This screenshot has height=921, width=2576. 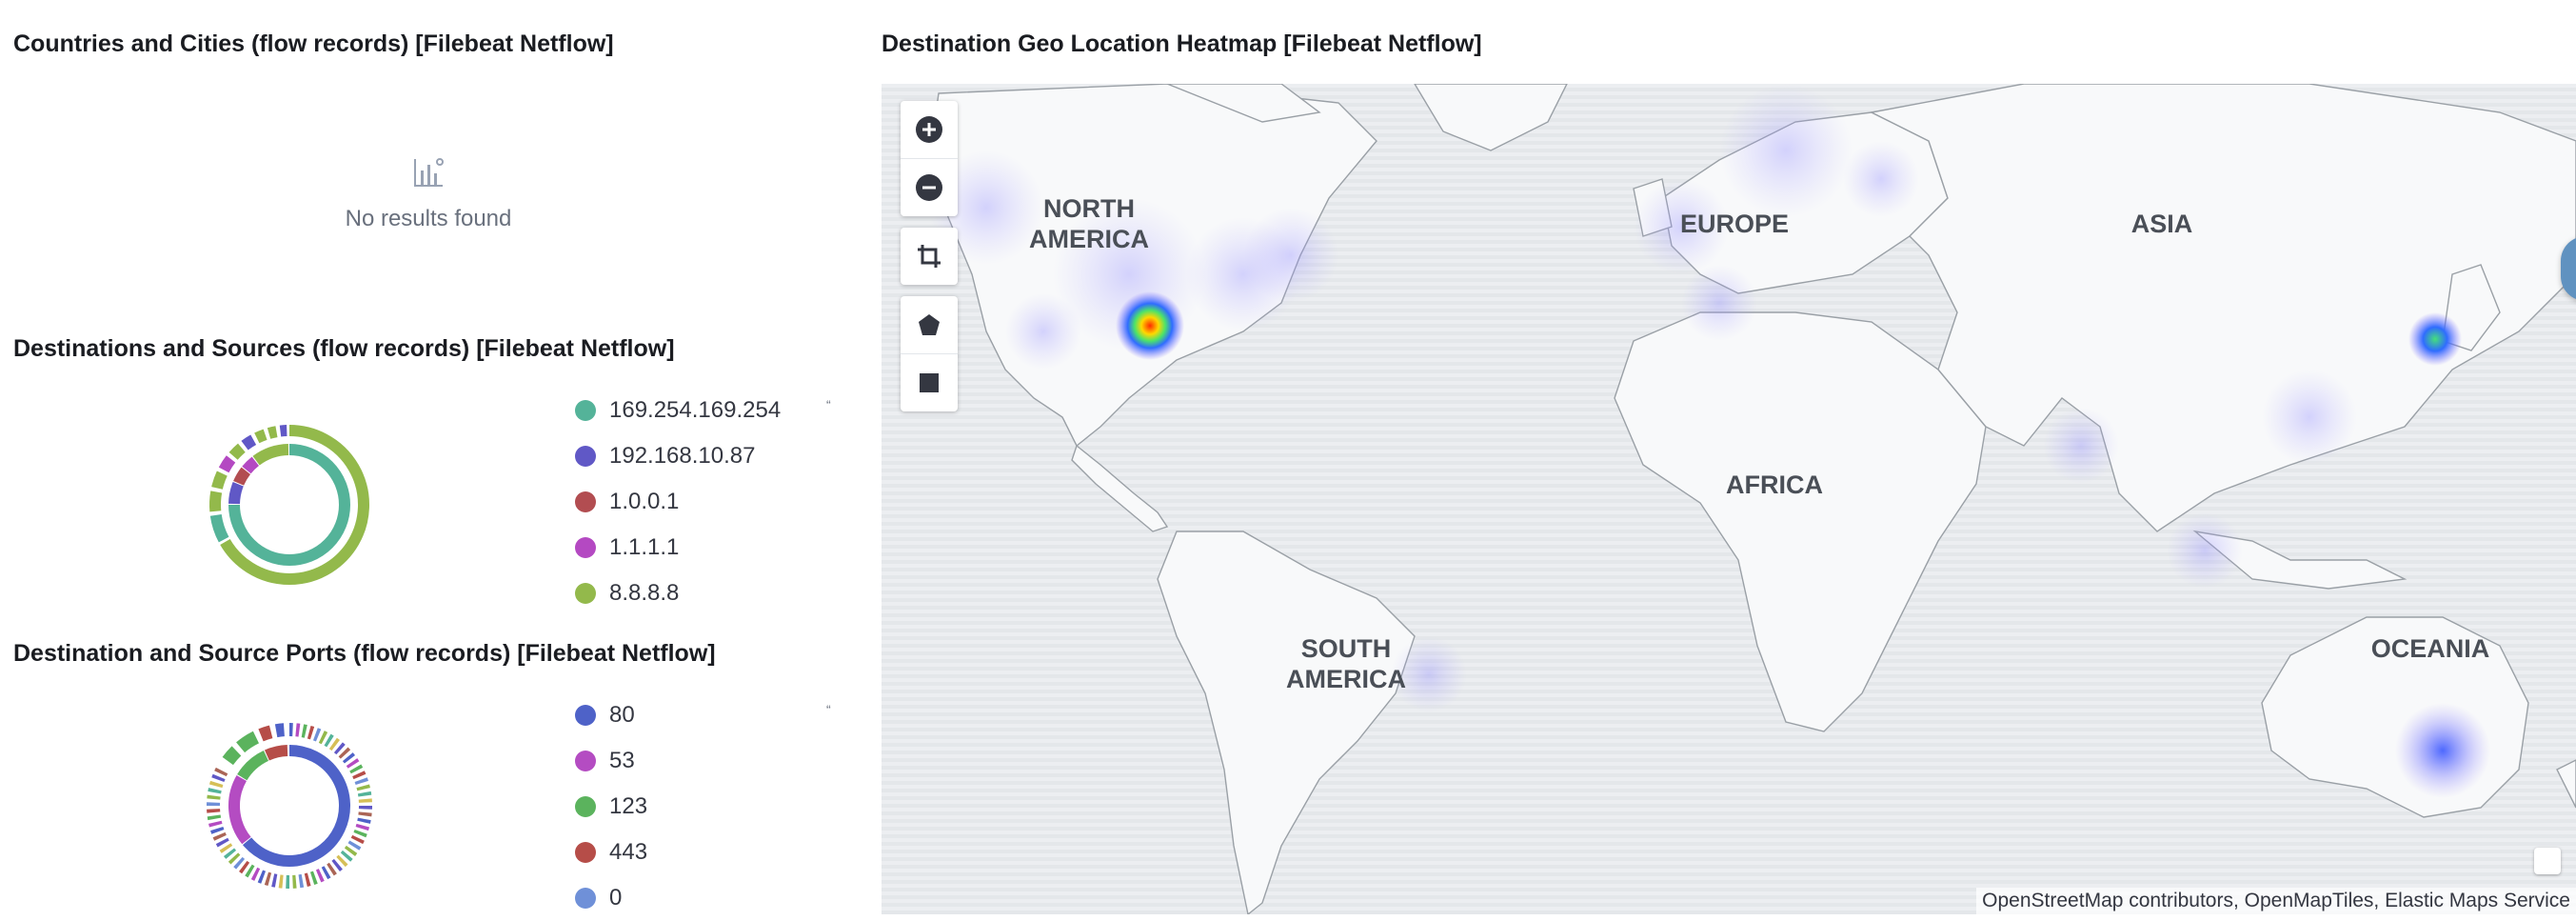 I want to click on legend-label: 0, so click(x=615, y=898).